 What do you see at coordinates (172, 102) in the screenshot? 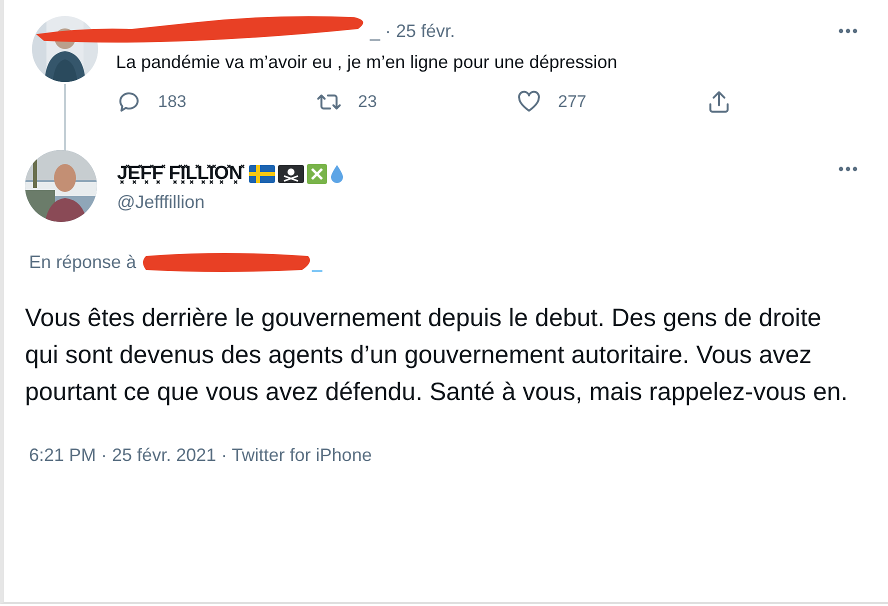
I see `action-count: 183` at bounding box center [172, 102].